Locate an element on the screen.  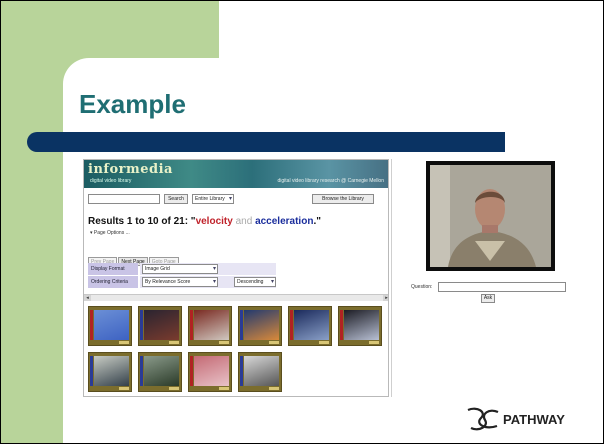
results-prefix: Results 1 to 10 of 21: " is located at coordinates (142, 221).